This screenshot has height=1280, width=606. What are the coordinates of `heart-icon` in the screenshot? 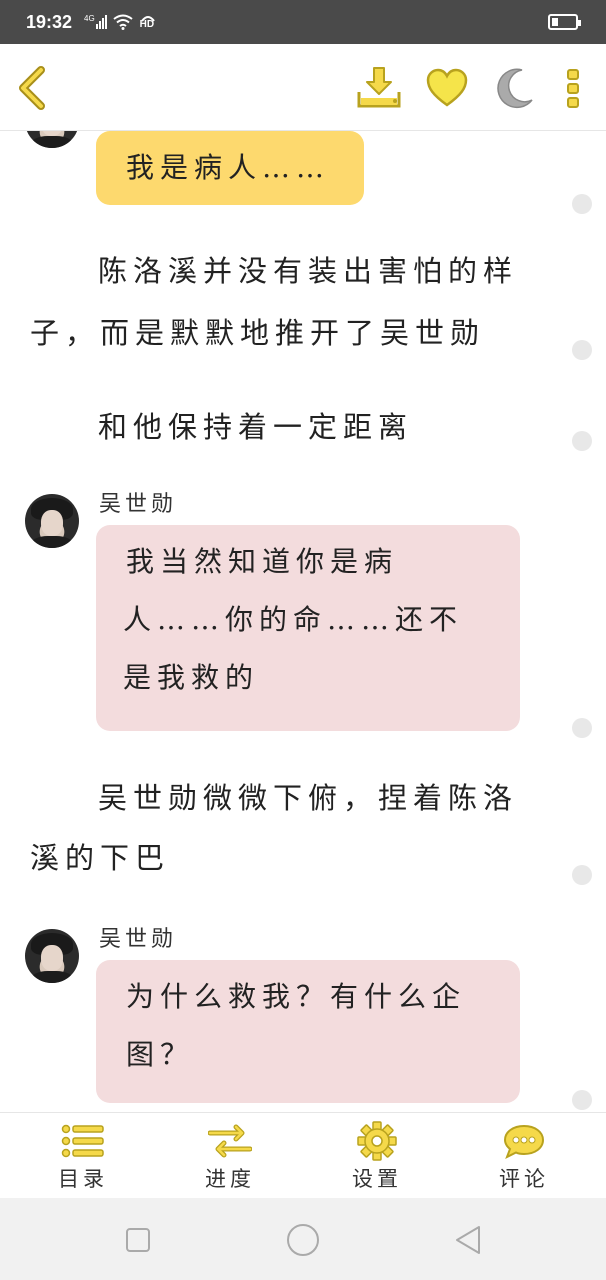 It's located at (447, 87).